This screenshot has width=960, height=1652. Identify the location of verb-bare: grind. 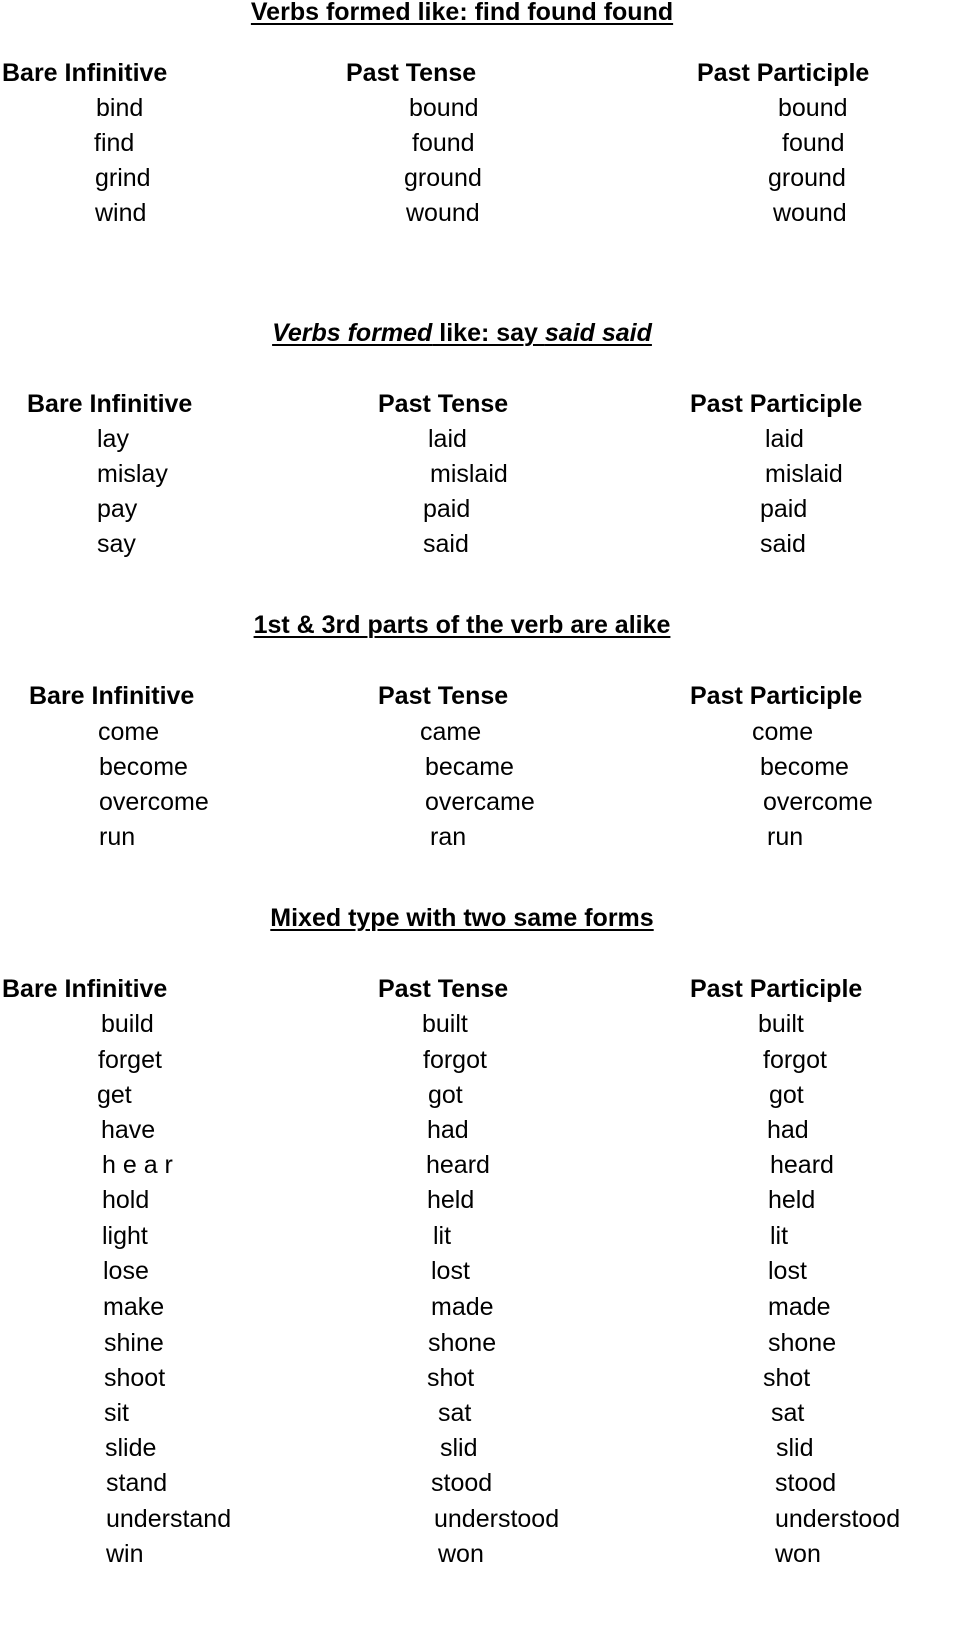
(123, 178).